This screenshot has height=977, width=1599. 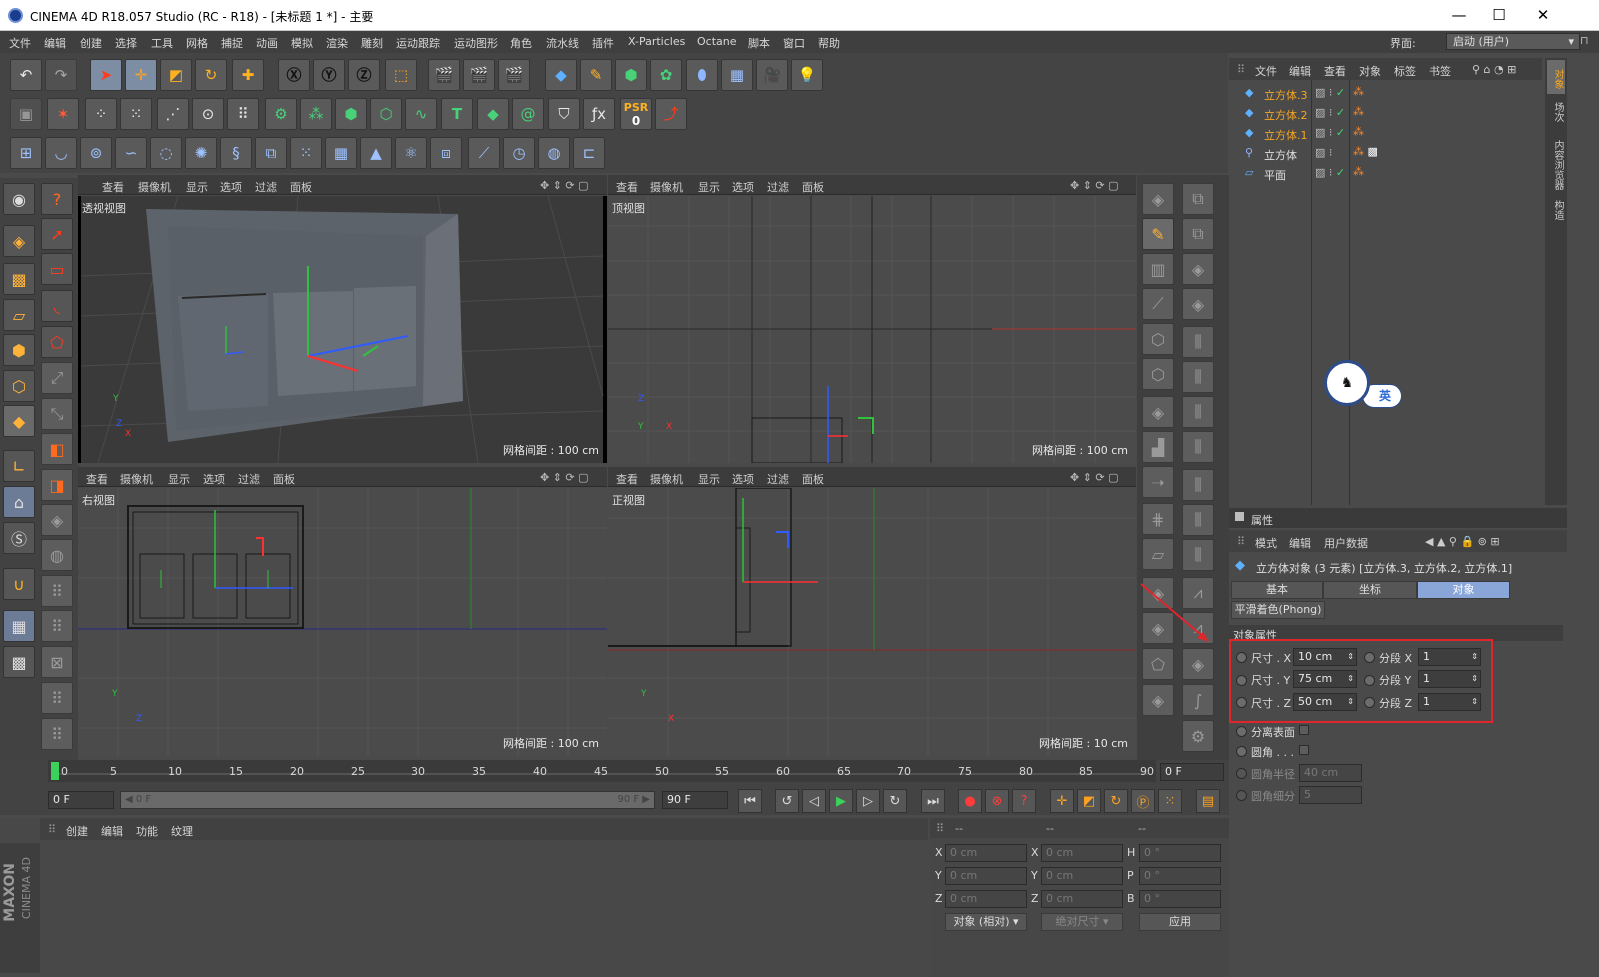 What do you see at coordinates (528, 114) in the screenshot?
I see `green-tool-7-button: @` at bounding box center [528, 114].